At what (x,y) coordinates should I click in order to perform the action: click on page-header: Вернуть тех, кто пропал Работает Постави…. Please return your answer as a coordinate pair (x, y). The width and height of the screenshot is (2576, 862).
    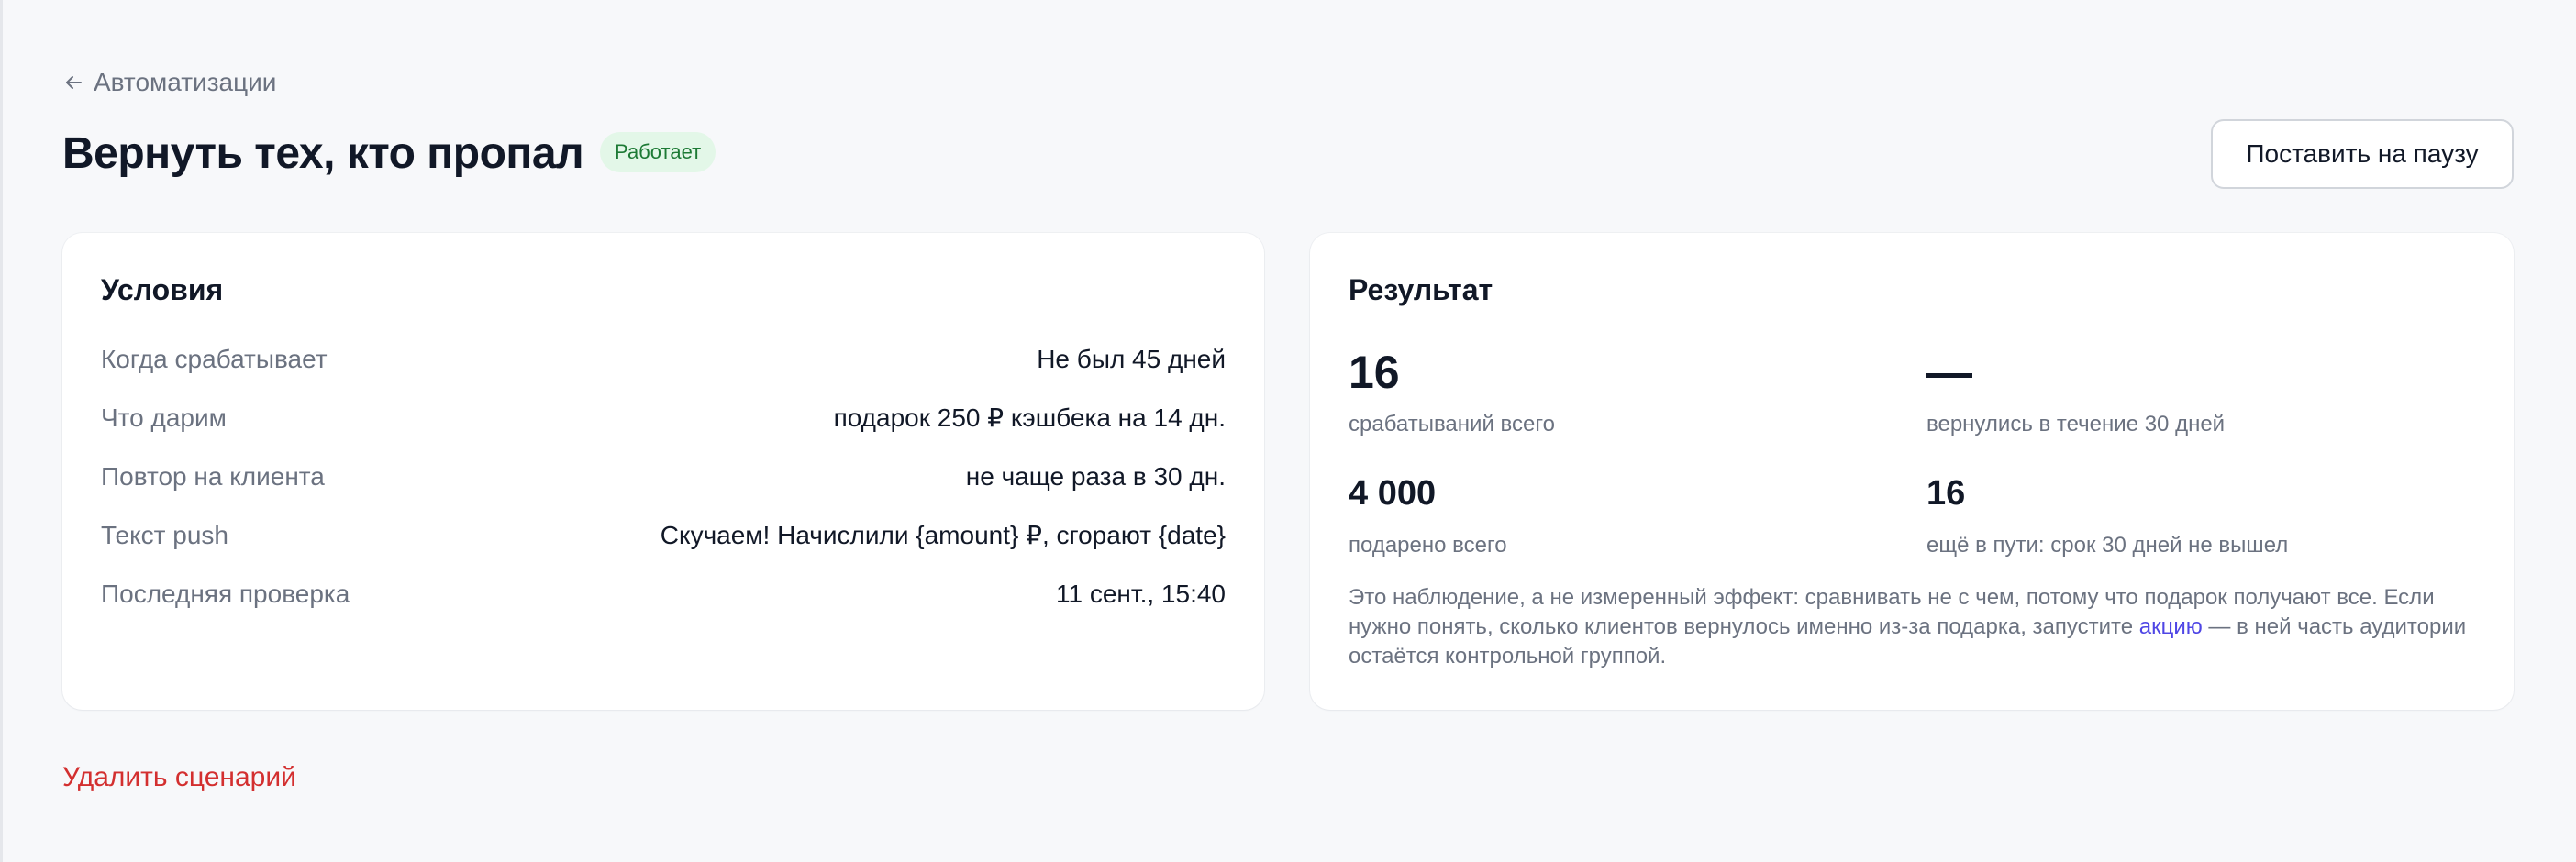
    Looking at the image, I should click on (1288, 154).